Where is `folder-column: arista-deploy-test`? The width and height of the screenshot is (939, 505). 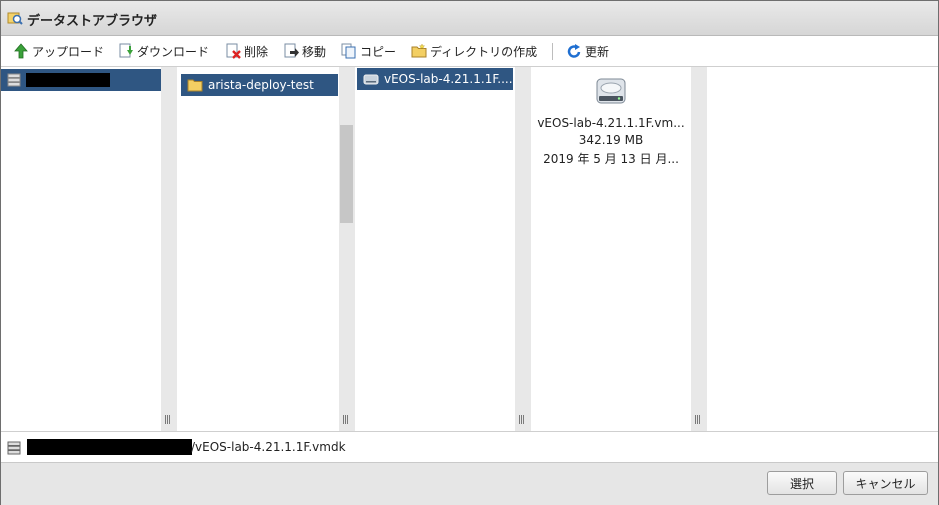 folder-column: arista-deploy-test is located at coordinates (258, 249).